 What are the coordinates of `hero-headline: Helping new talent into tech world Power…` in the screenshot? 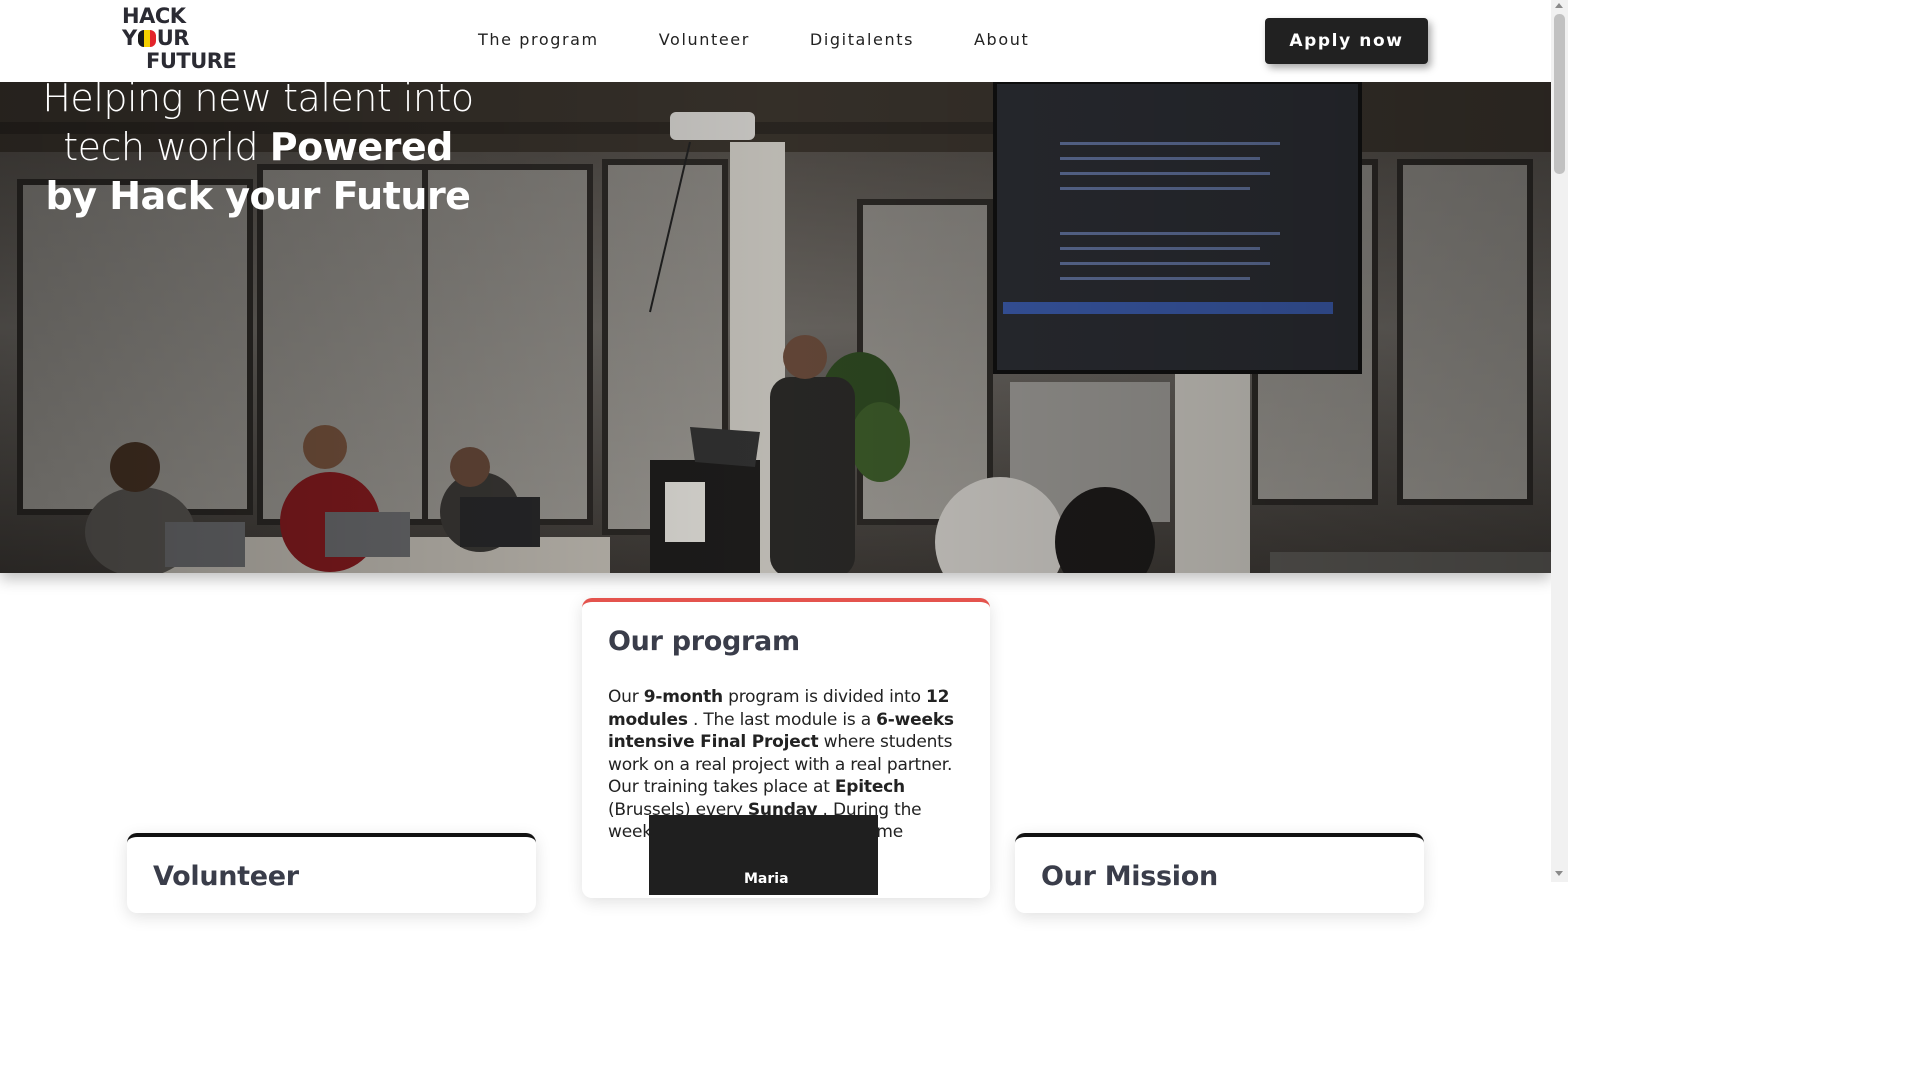 It's located at (258, 151).